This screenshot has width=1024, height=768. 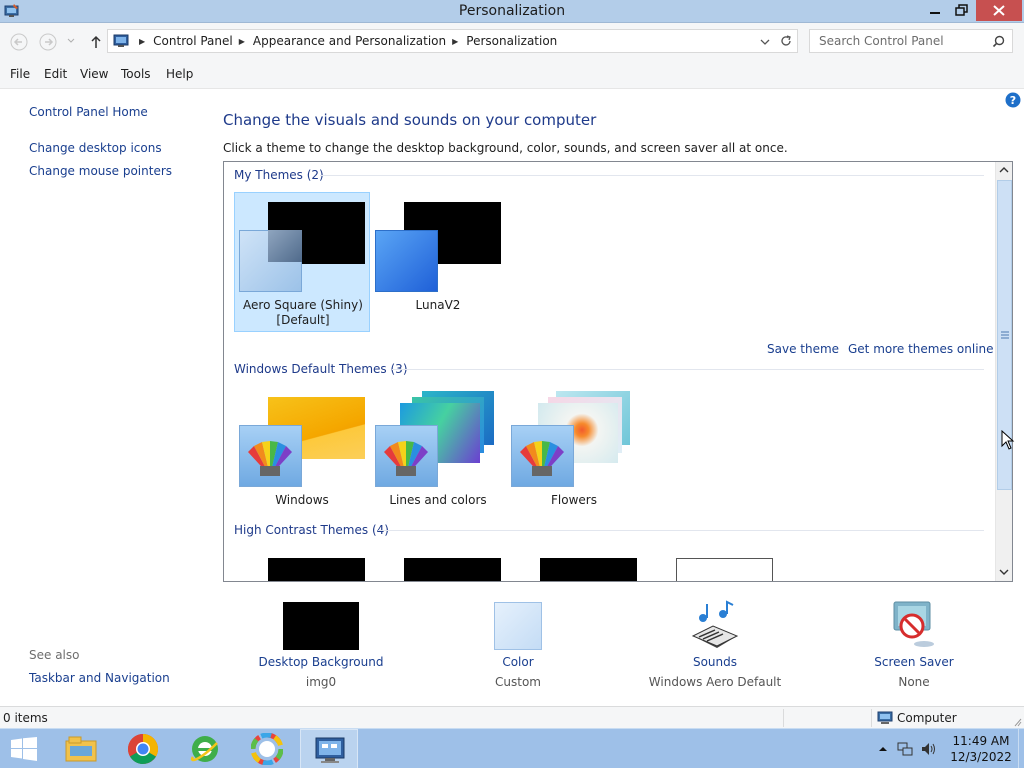 I want to click on taskbar-file-explorer, so click(x=81, y=748).